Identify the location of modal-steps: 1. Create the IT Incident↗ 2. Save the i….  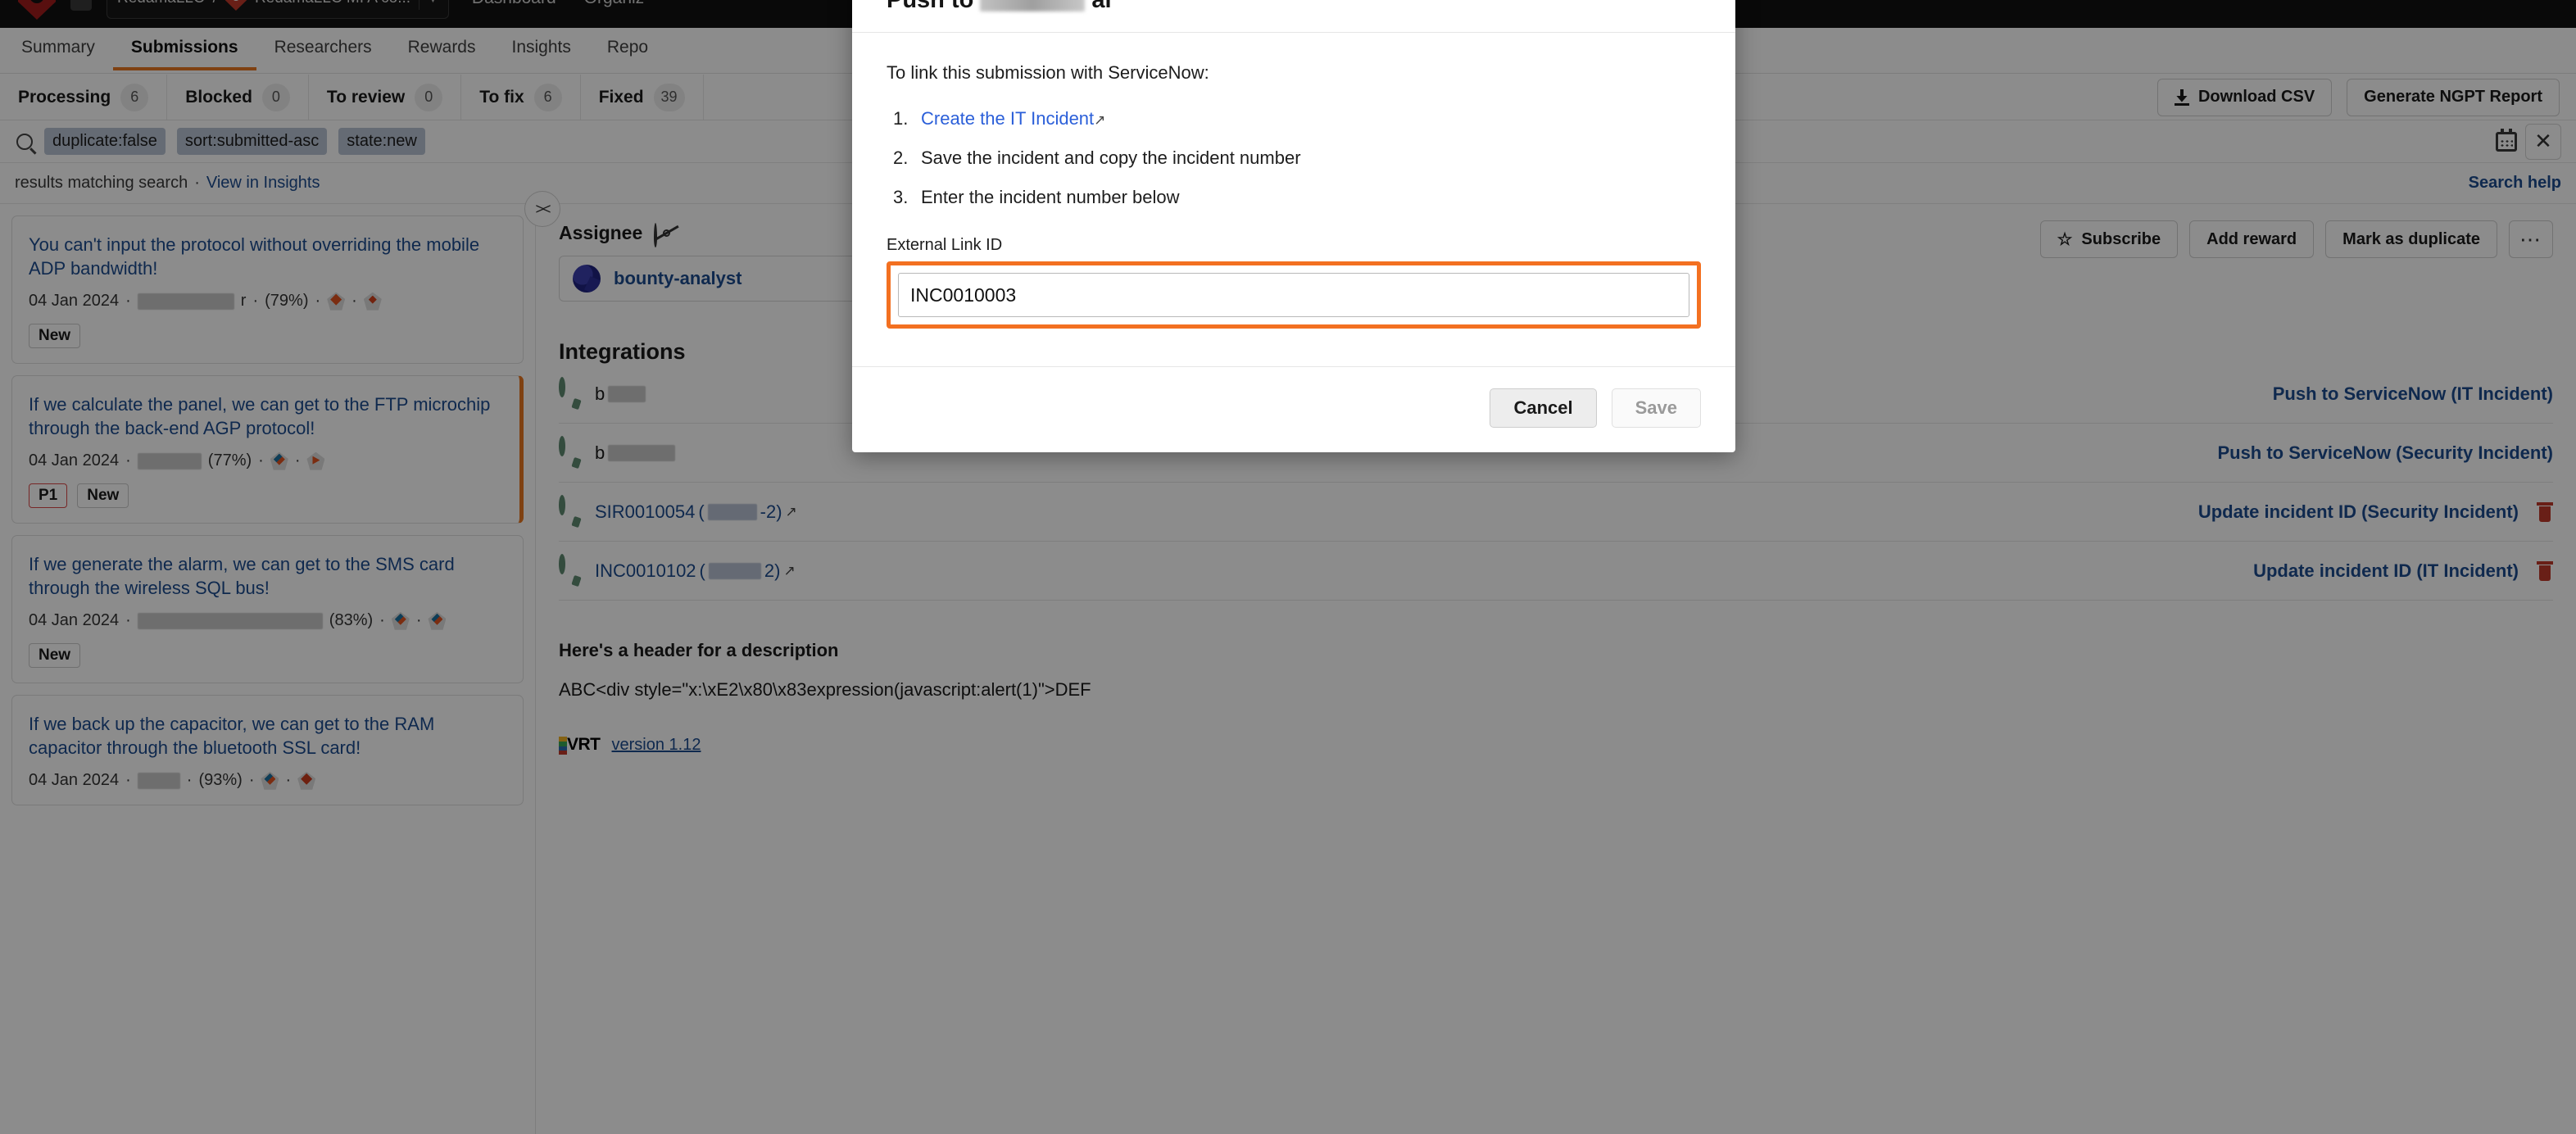
(1297, 158).